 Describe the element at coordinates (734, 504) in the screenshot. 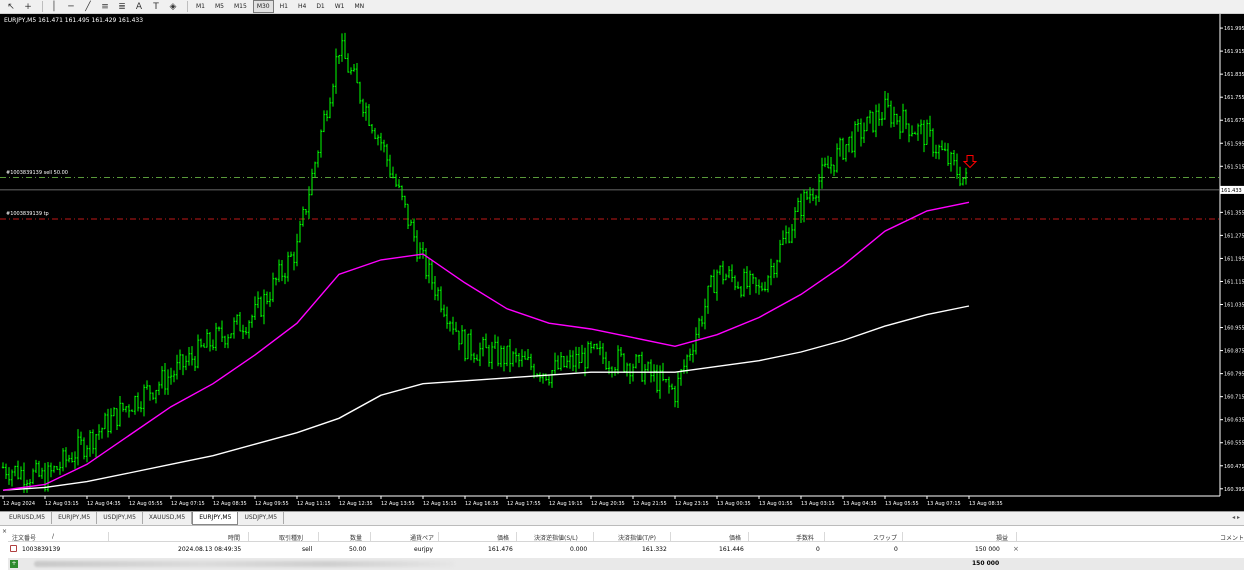

I see `time-tick-label: 13 Aug 00:35` at that location.